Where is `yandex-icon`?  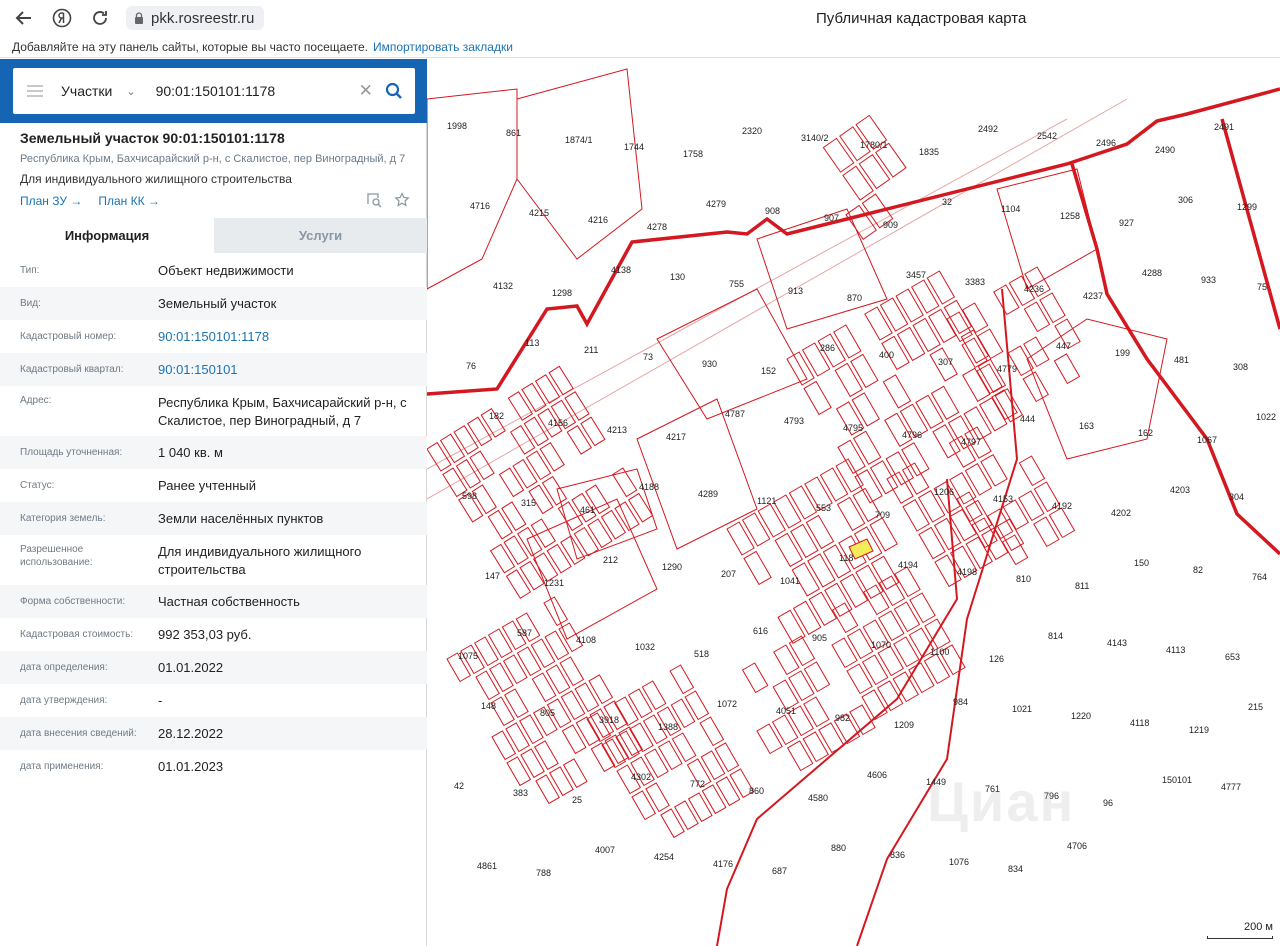
yandex-icon is located at coordinates (62, 18).